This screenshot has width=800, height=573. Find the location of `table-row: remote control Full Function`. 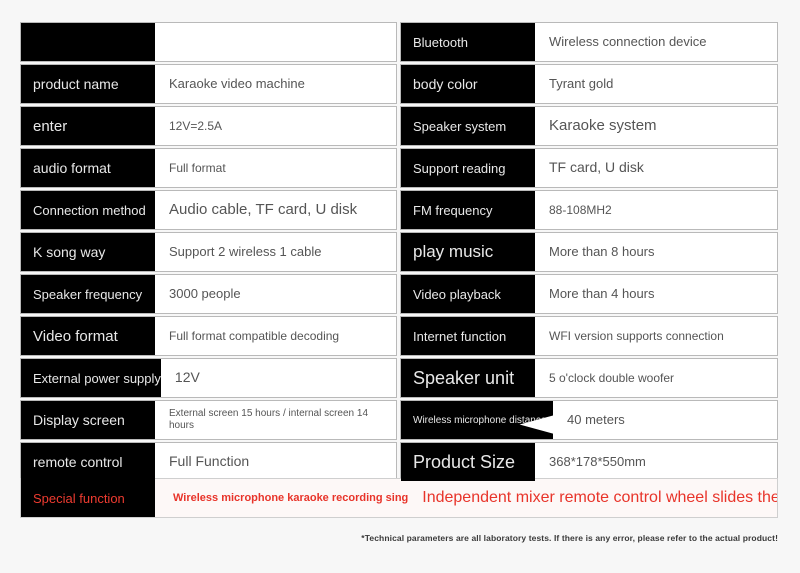

table-row: remote control Full Function is located at coordinates (208, 462).